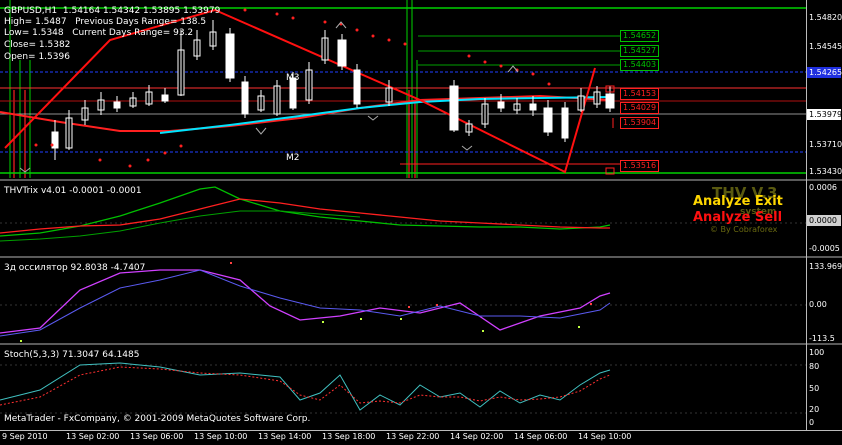 The width and height of the screenshot is (842, 445). What do you see at coordinates (105, 22) in the screenshot?
I see `info-high: High= 1.5487 Previous Days Range= 138.5` at bounding box center [105, 22].